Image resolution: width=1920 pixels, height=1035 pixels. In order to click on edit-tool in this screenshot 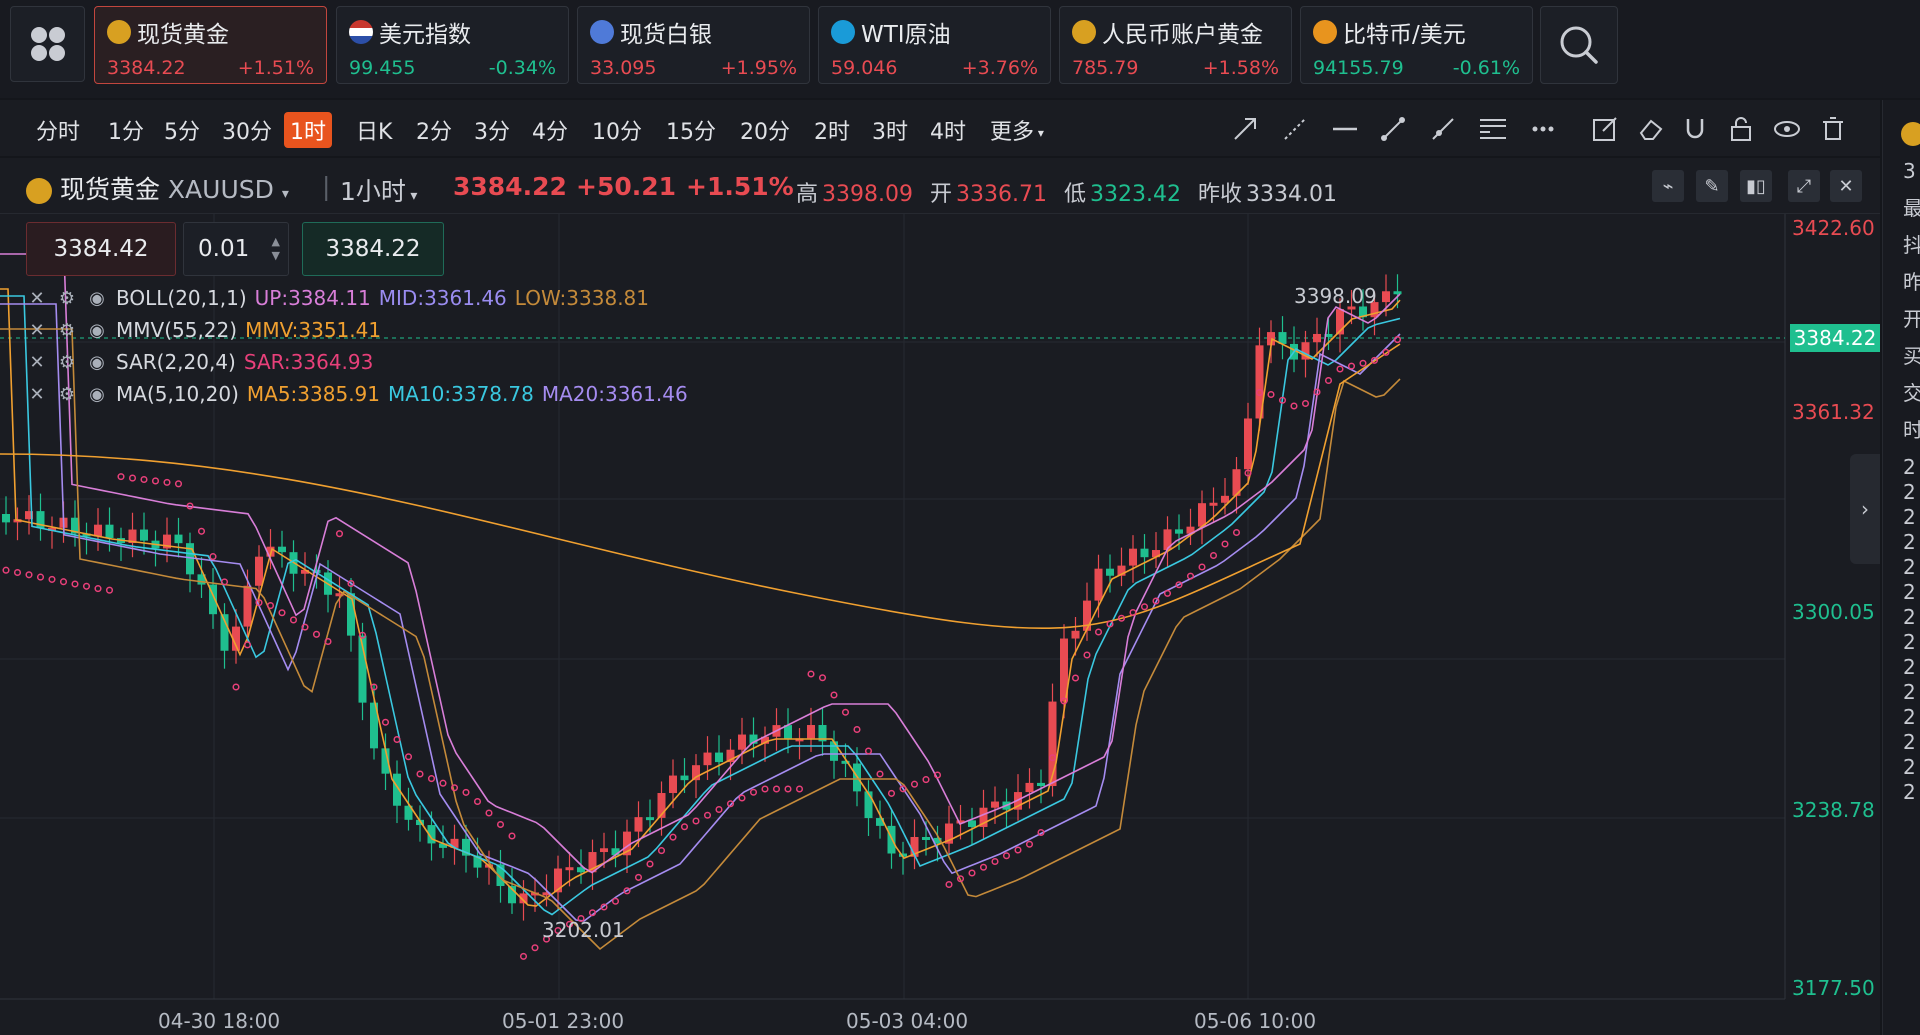, I will do `click(1605, 129)`.